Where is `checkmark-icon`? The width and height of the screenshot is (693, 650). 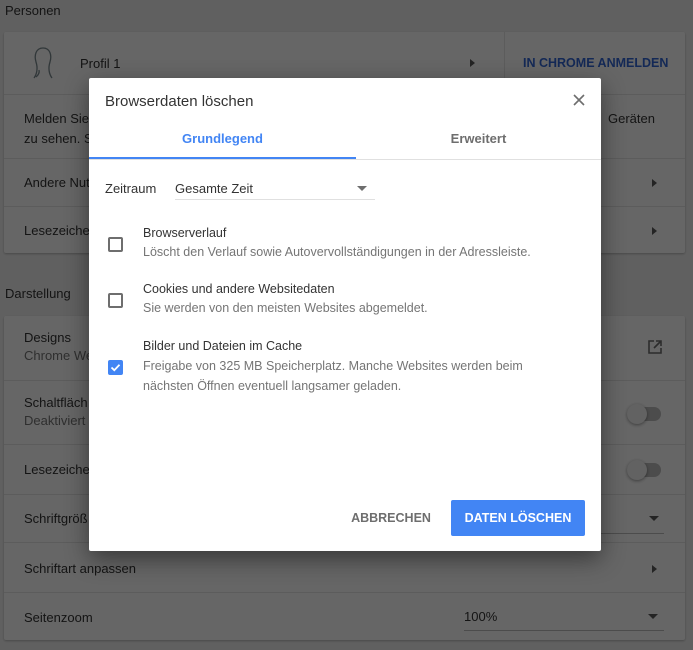
checkmark-icon is located at coordinates (115, 368).